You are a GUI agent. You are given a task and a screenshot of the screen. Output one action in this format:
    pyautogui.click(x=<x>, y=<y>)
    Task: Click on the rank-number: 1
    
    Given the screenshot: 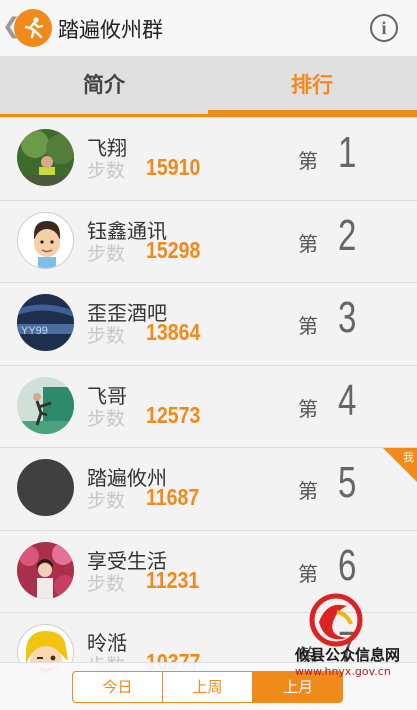 What is the action you would take?
    pyautogui.click(x=347, y=152)
    